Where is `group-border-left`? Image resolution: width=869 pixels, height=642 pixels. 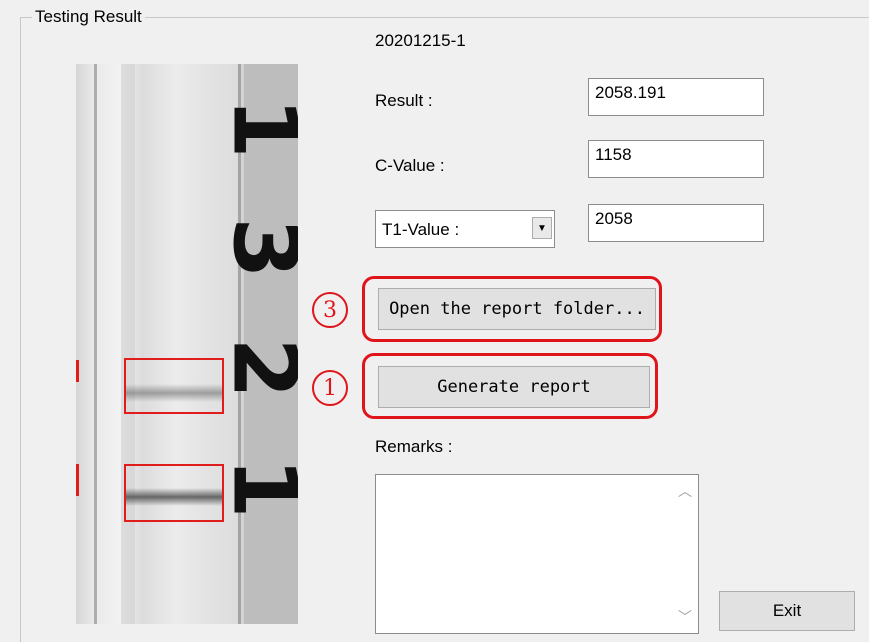
group-border-left is located at coordinates (20, 329).